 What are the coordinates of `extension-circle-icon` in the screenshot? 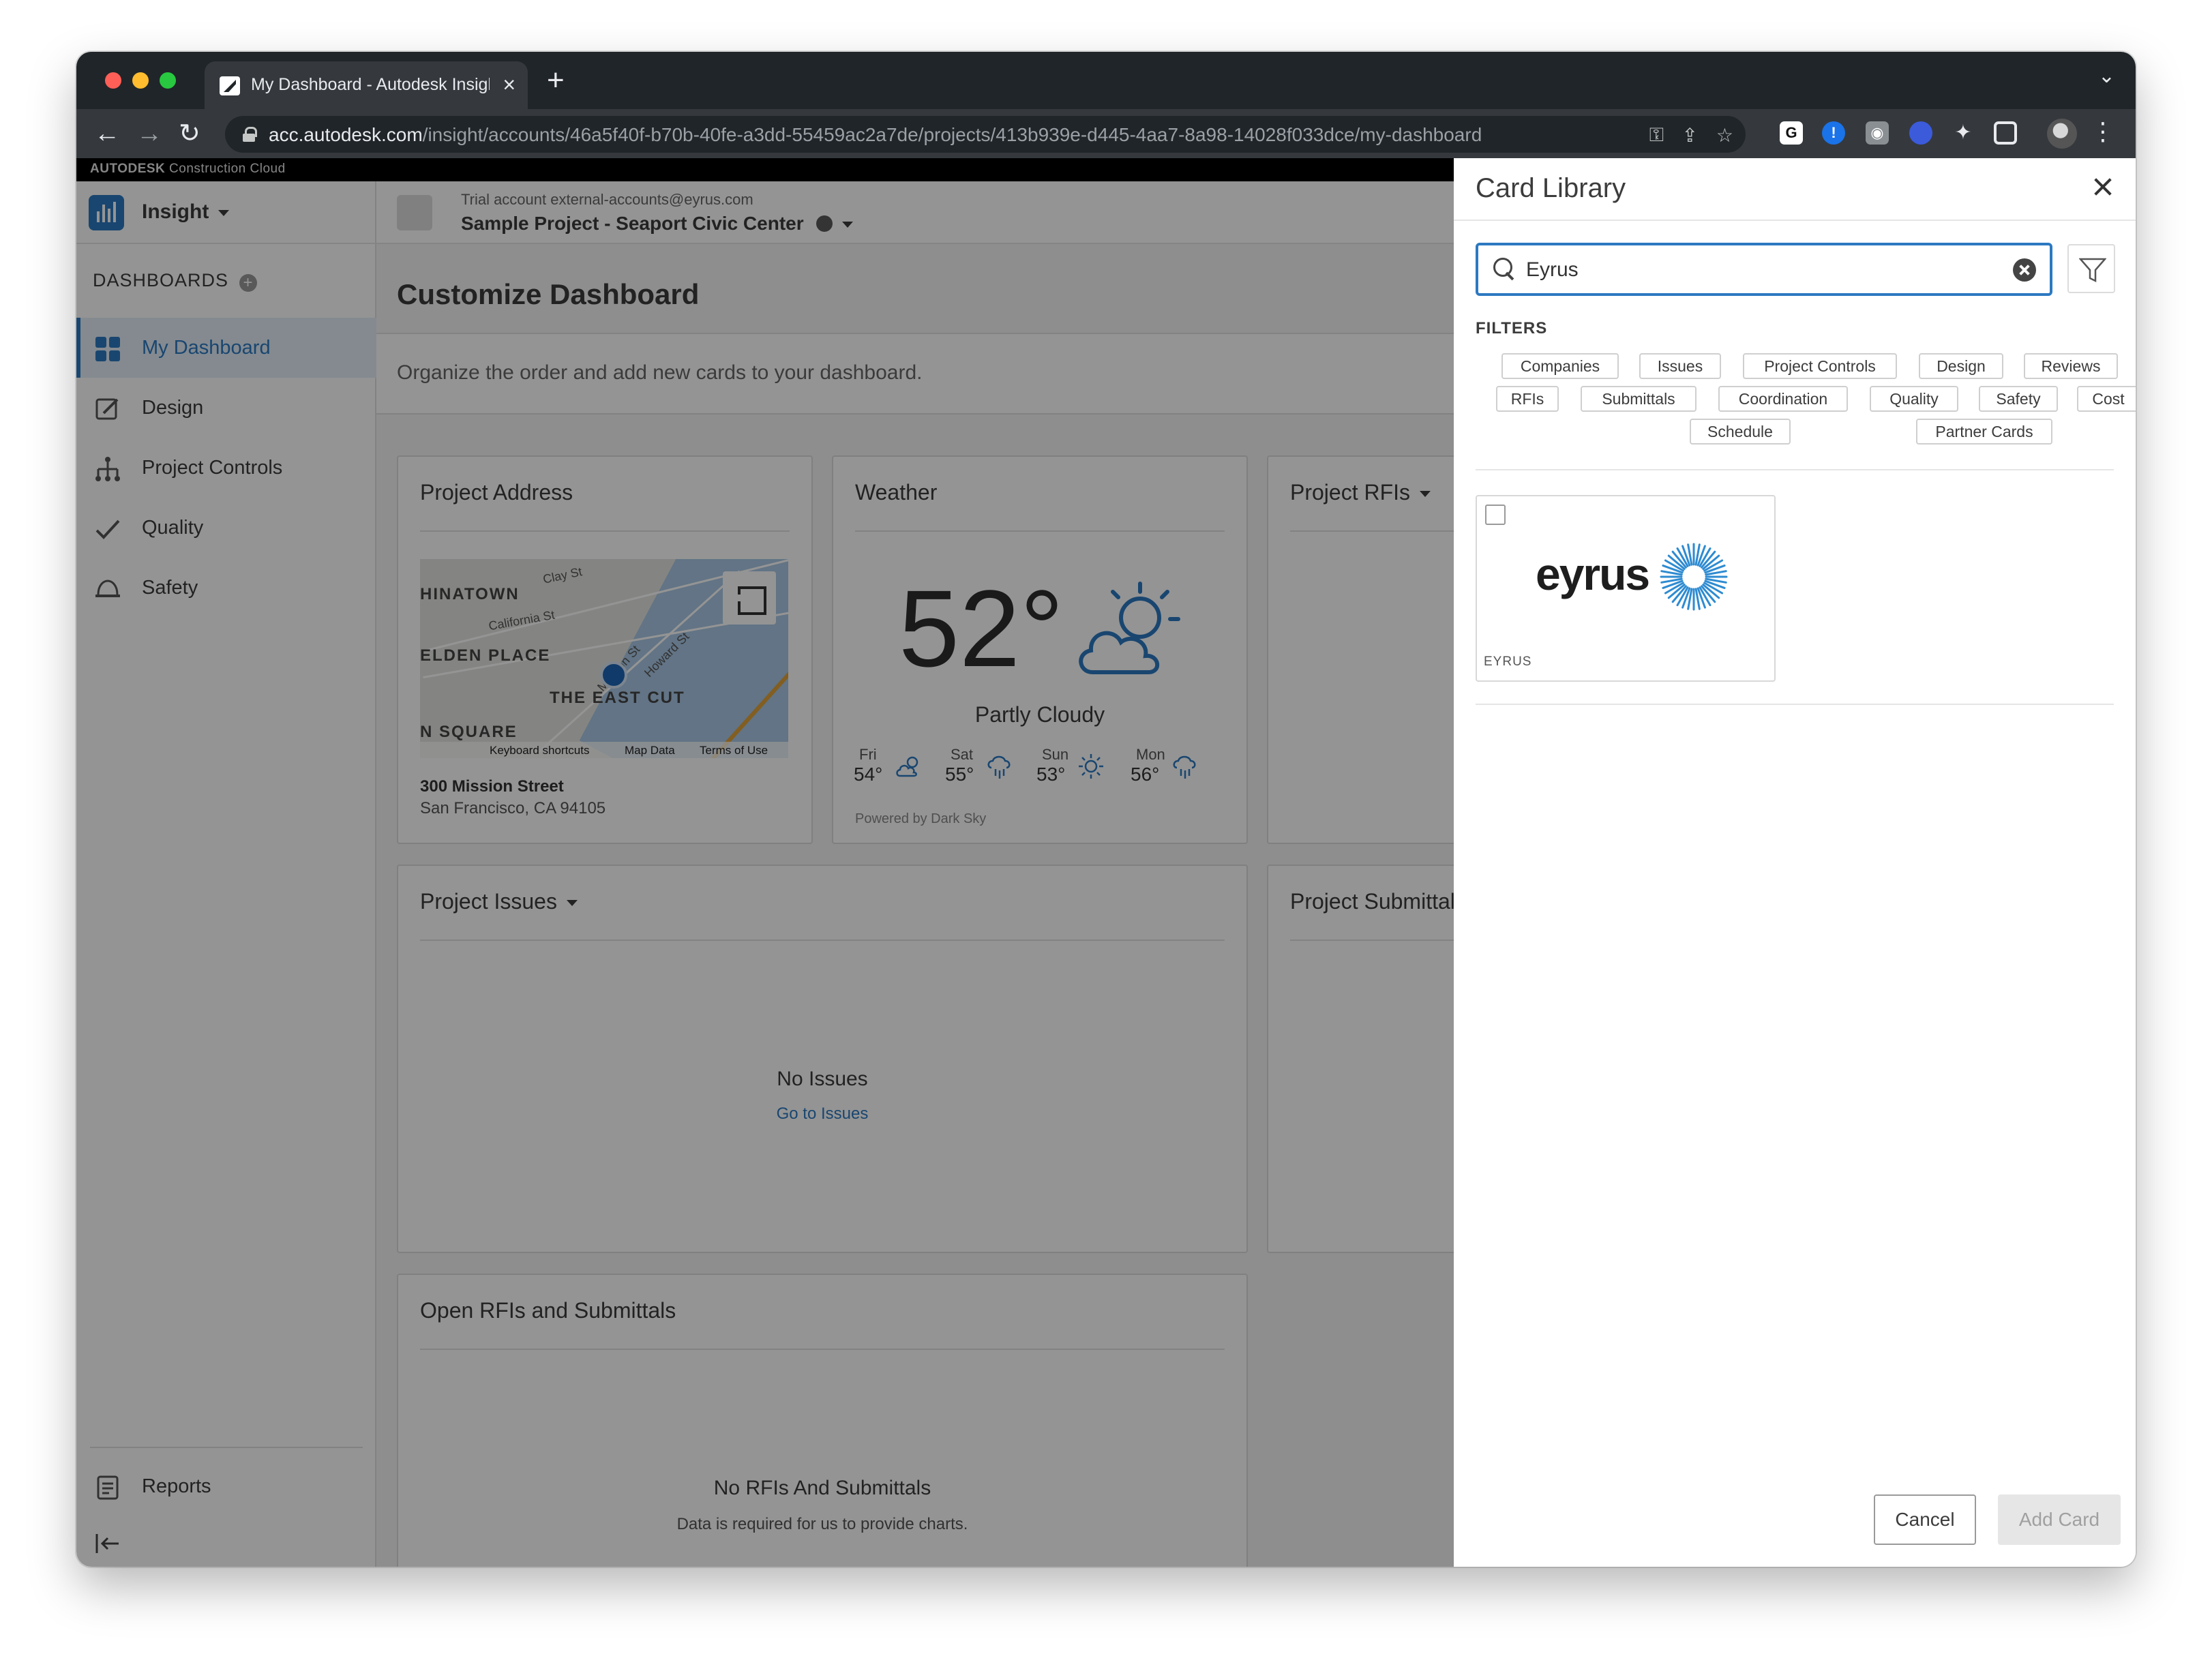 It's located at (1920, 133).